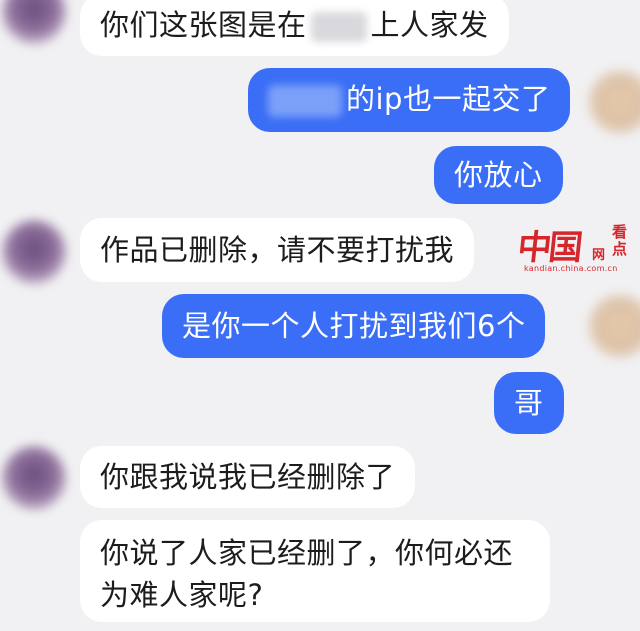 The width and height of the screenshot is (640, 631). I want to click on watermark-net: 网, so click(599, 255).